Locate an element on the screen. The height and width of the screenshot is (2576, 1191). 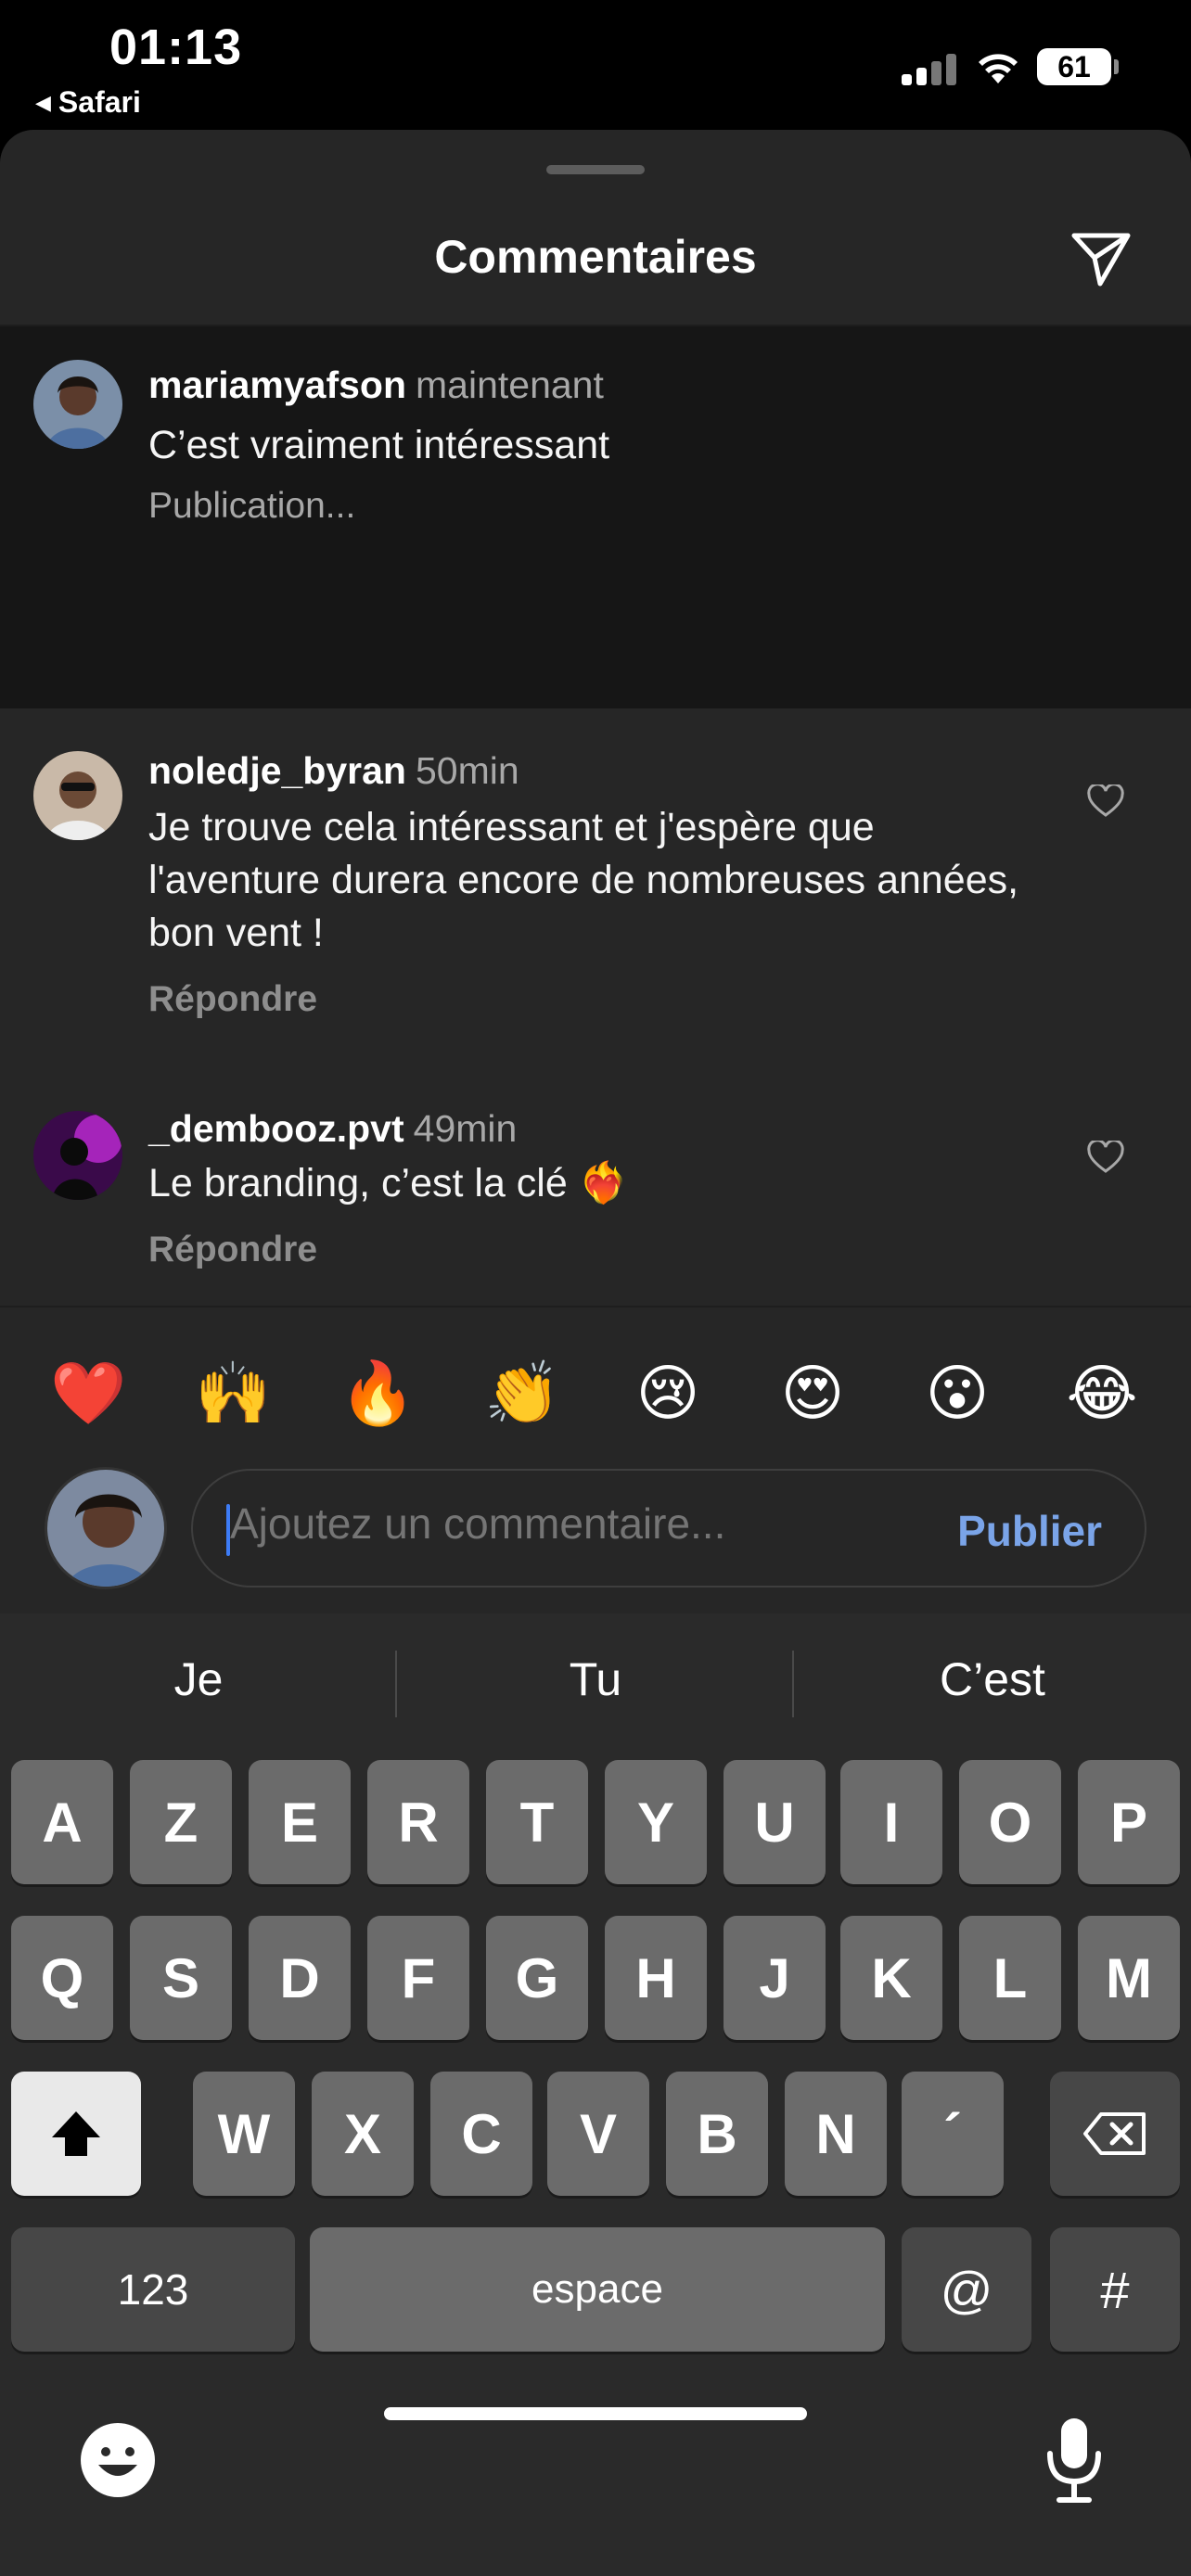
emoji-keyboard-icon is located at coordinates (118, 2460).